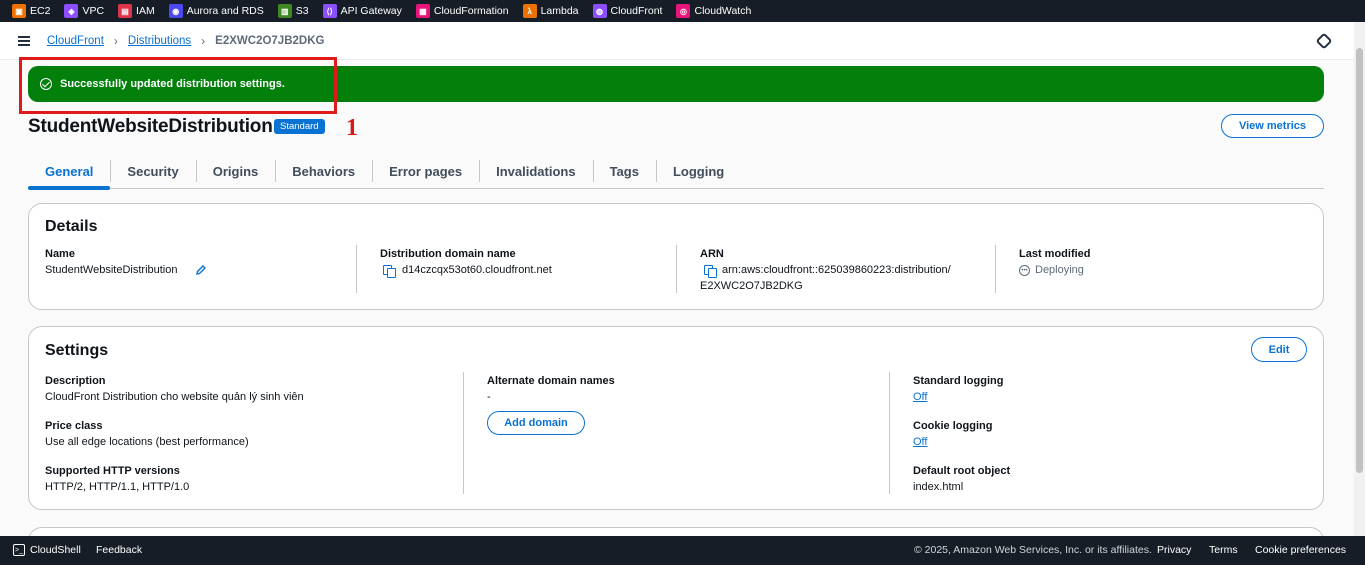  What do you see at coordinates (284, 11) in the screenshot?
I see `s3-icon: ▥` at bounding box center [284, 11].